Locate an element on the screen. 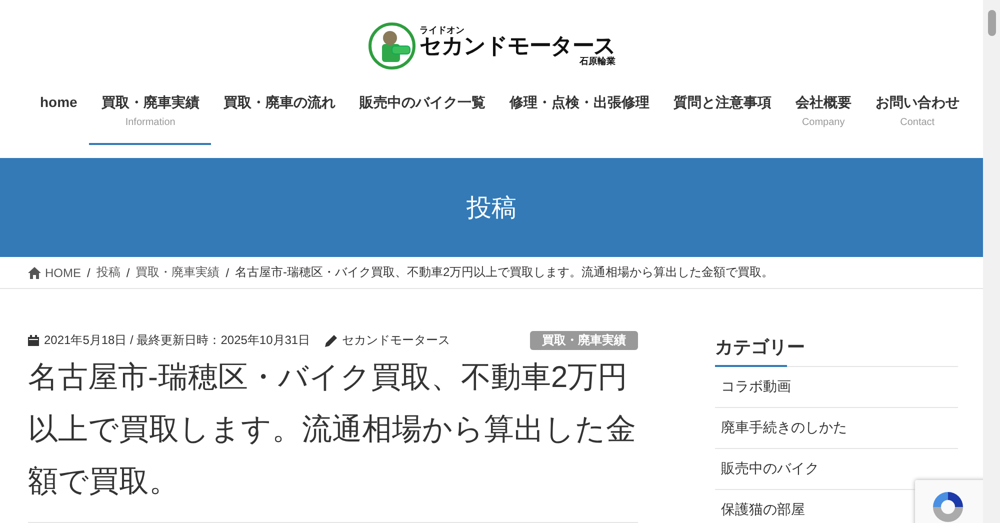 This screenshot has width=1000, height=523. category-link: コラボ動画 is located at coordinates (756, 386).